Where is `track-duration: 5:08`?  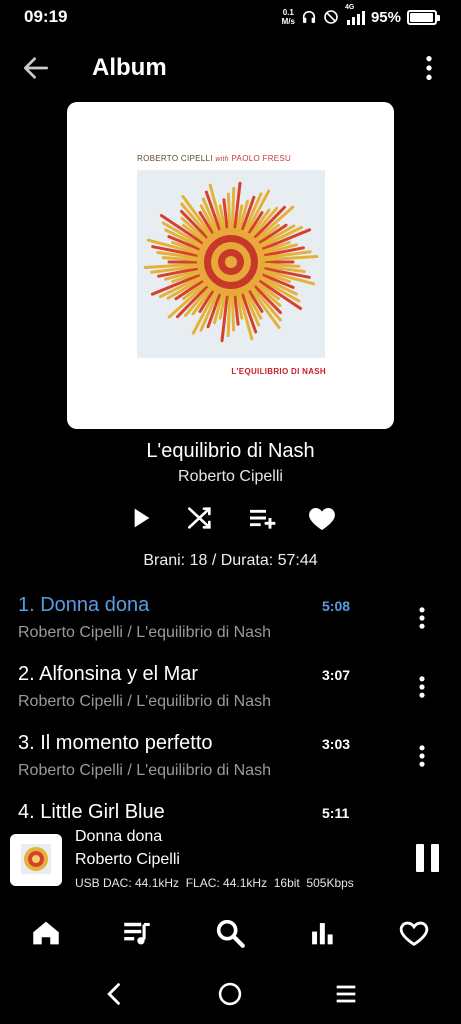
track-duration: 5:08 is located at coordinates (336, 606).